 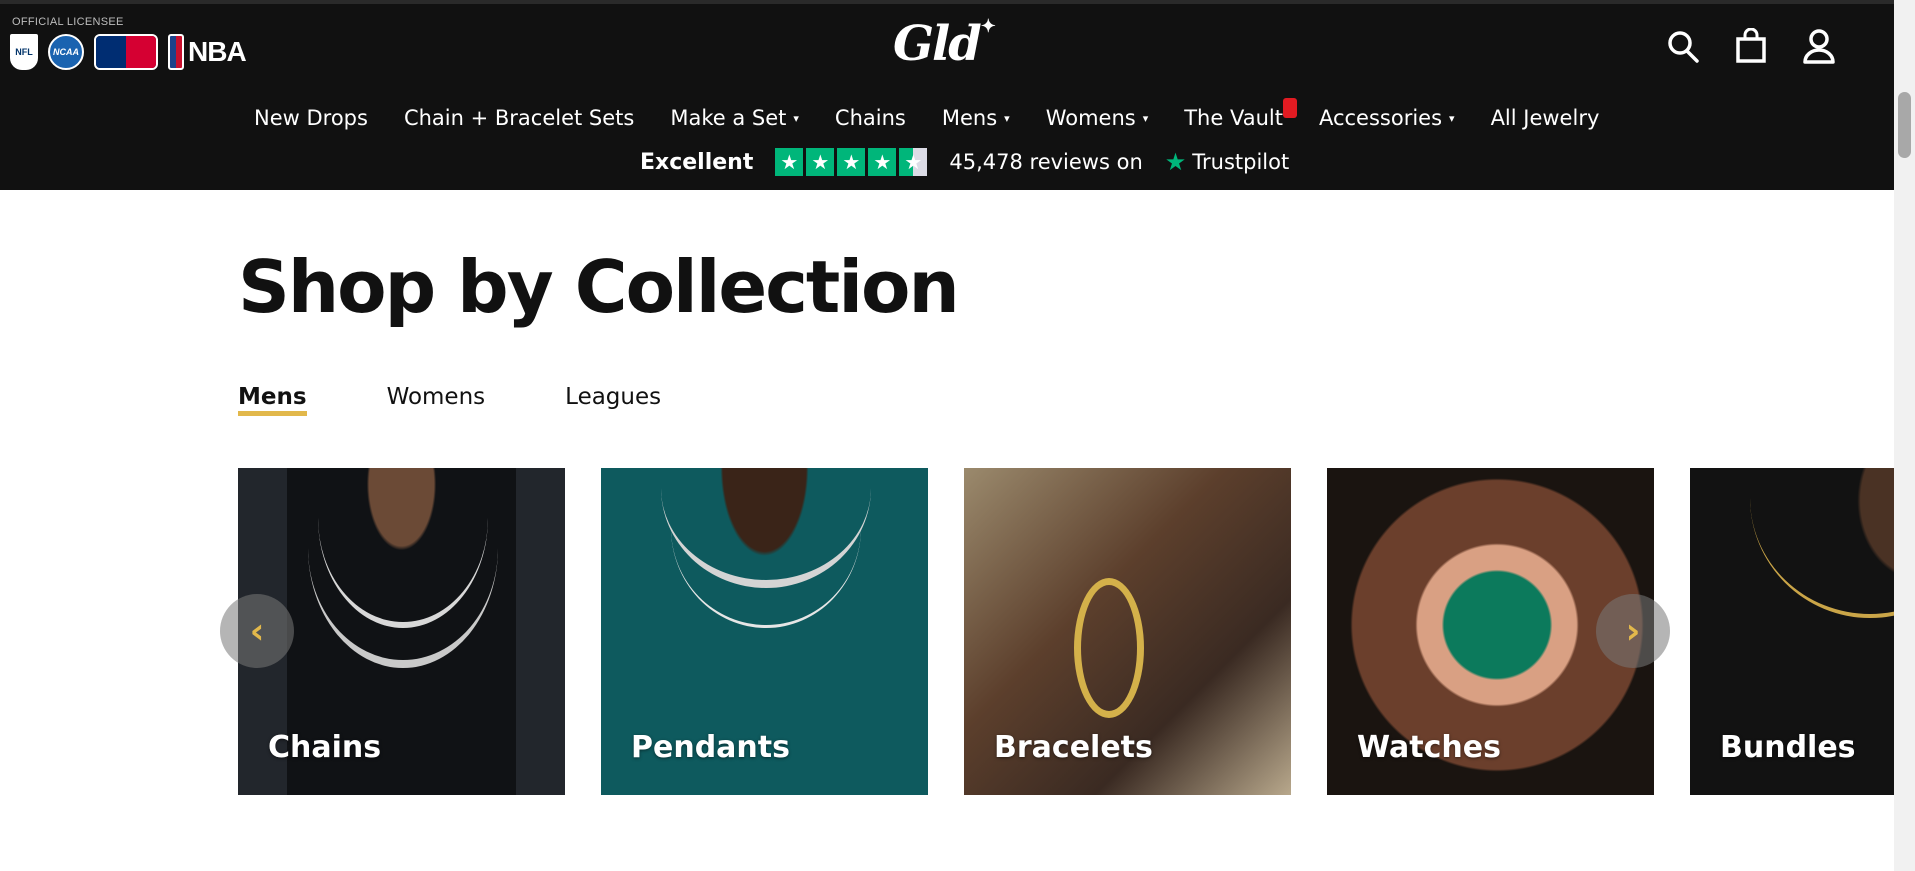 I want to click on collection-tabs: Mens Womens Leagues, so click(x=449, y=400).